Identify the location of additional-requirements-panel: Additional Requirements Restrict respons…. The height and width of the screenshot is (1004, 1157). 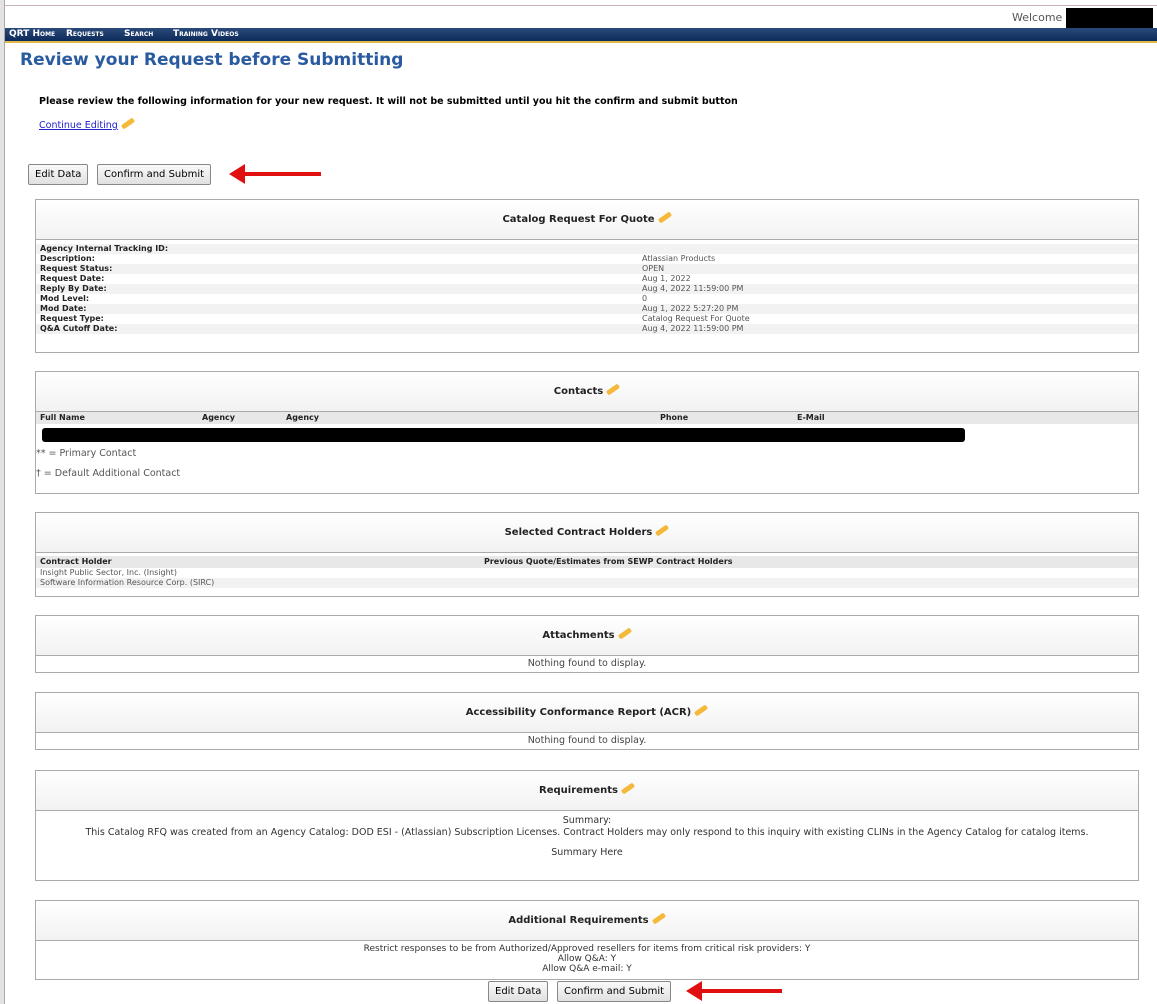
(587, 940).